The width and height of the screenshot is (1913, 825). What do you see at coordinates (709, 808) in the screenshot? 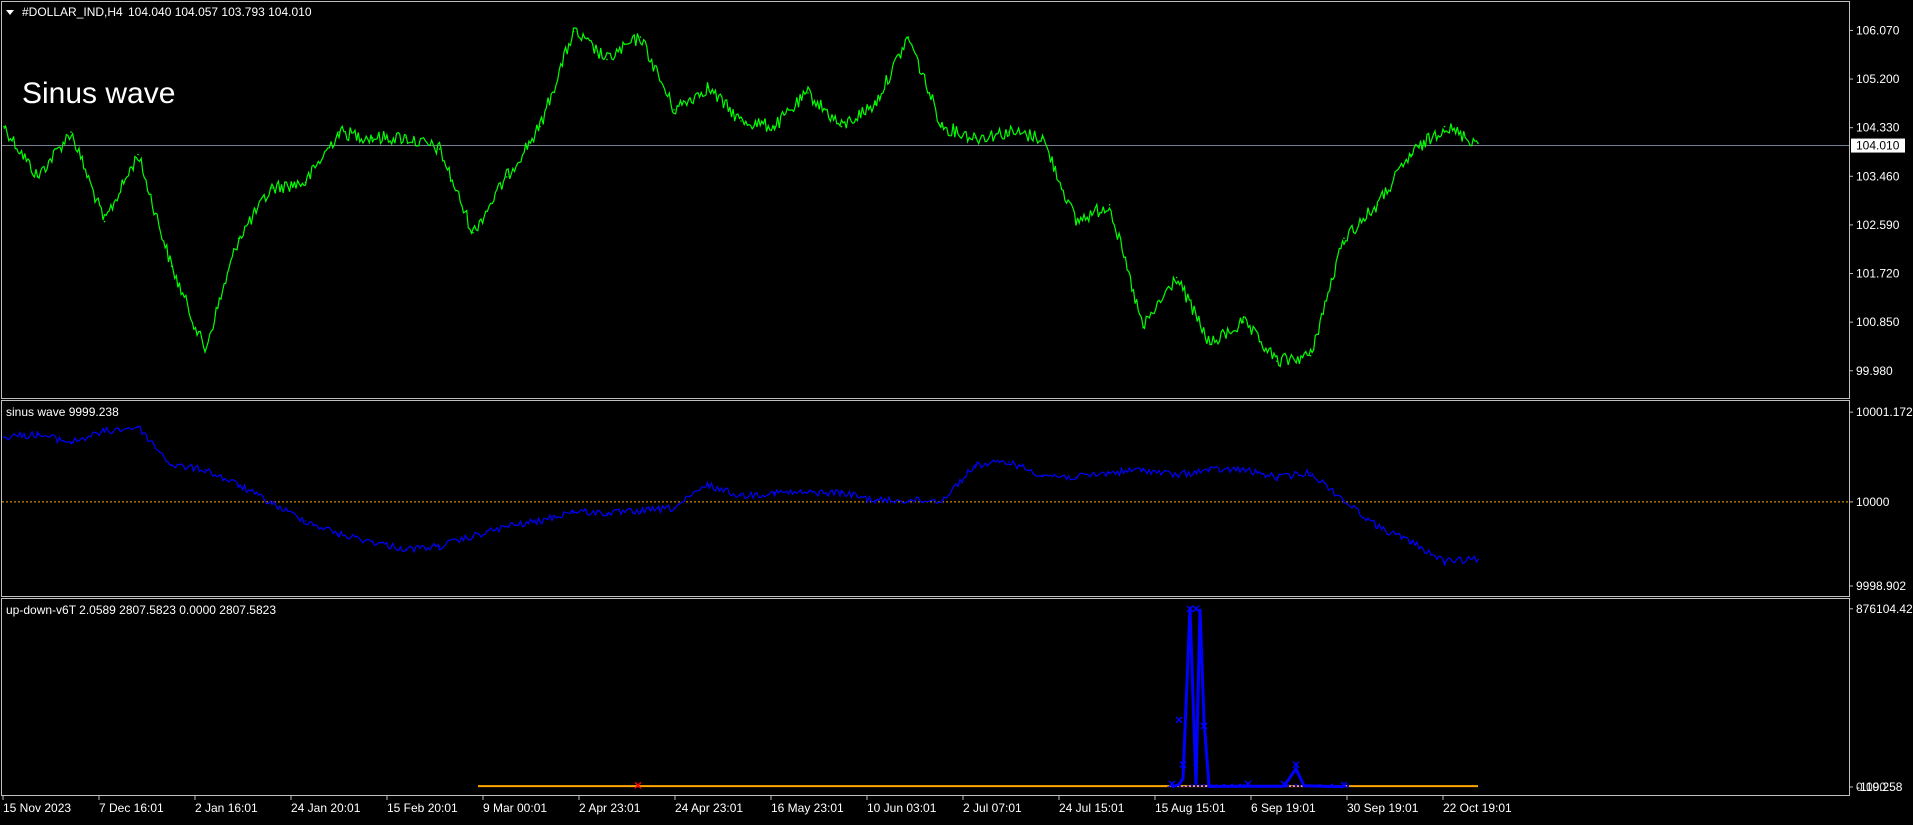
I see `x-tick-label: 24 Apr 23:01` at bounding box center [709, 808].